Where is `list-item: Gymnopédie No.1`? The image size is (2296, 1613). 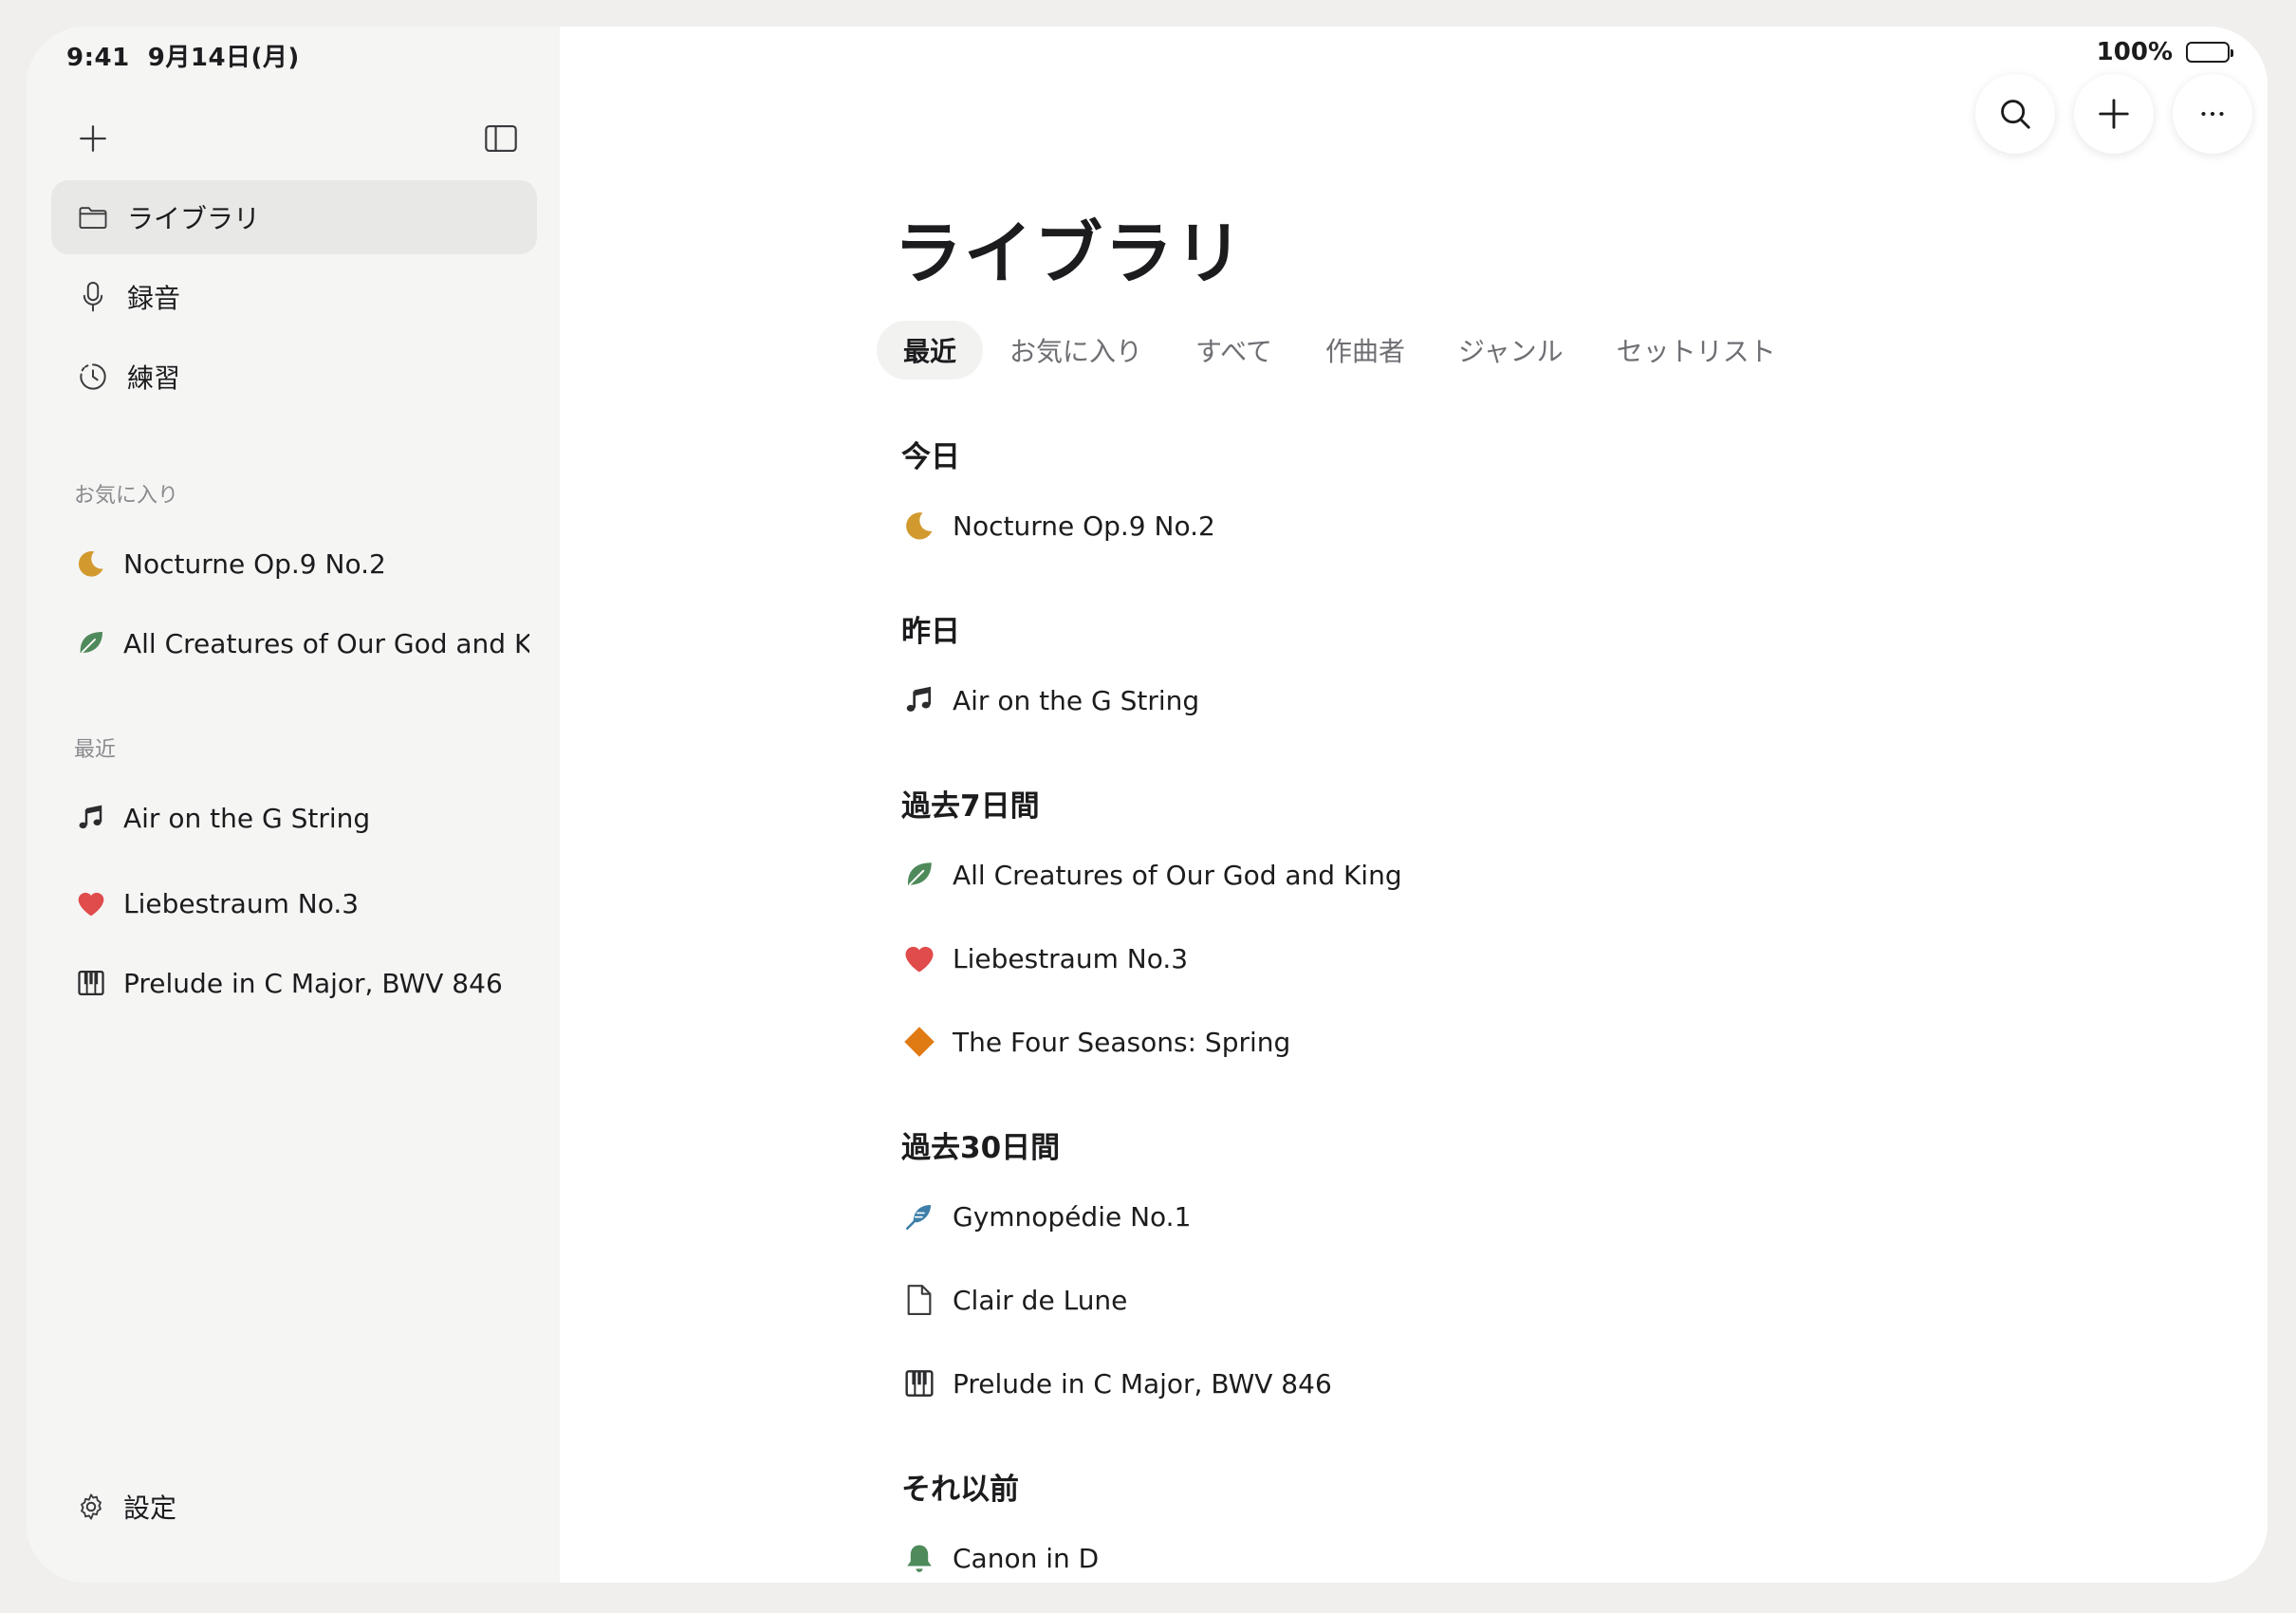
list-item: Gymnopédie No.1 is located at coordinates (1046, 1216).